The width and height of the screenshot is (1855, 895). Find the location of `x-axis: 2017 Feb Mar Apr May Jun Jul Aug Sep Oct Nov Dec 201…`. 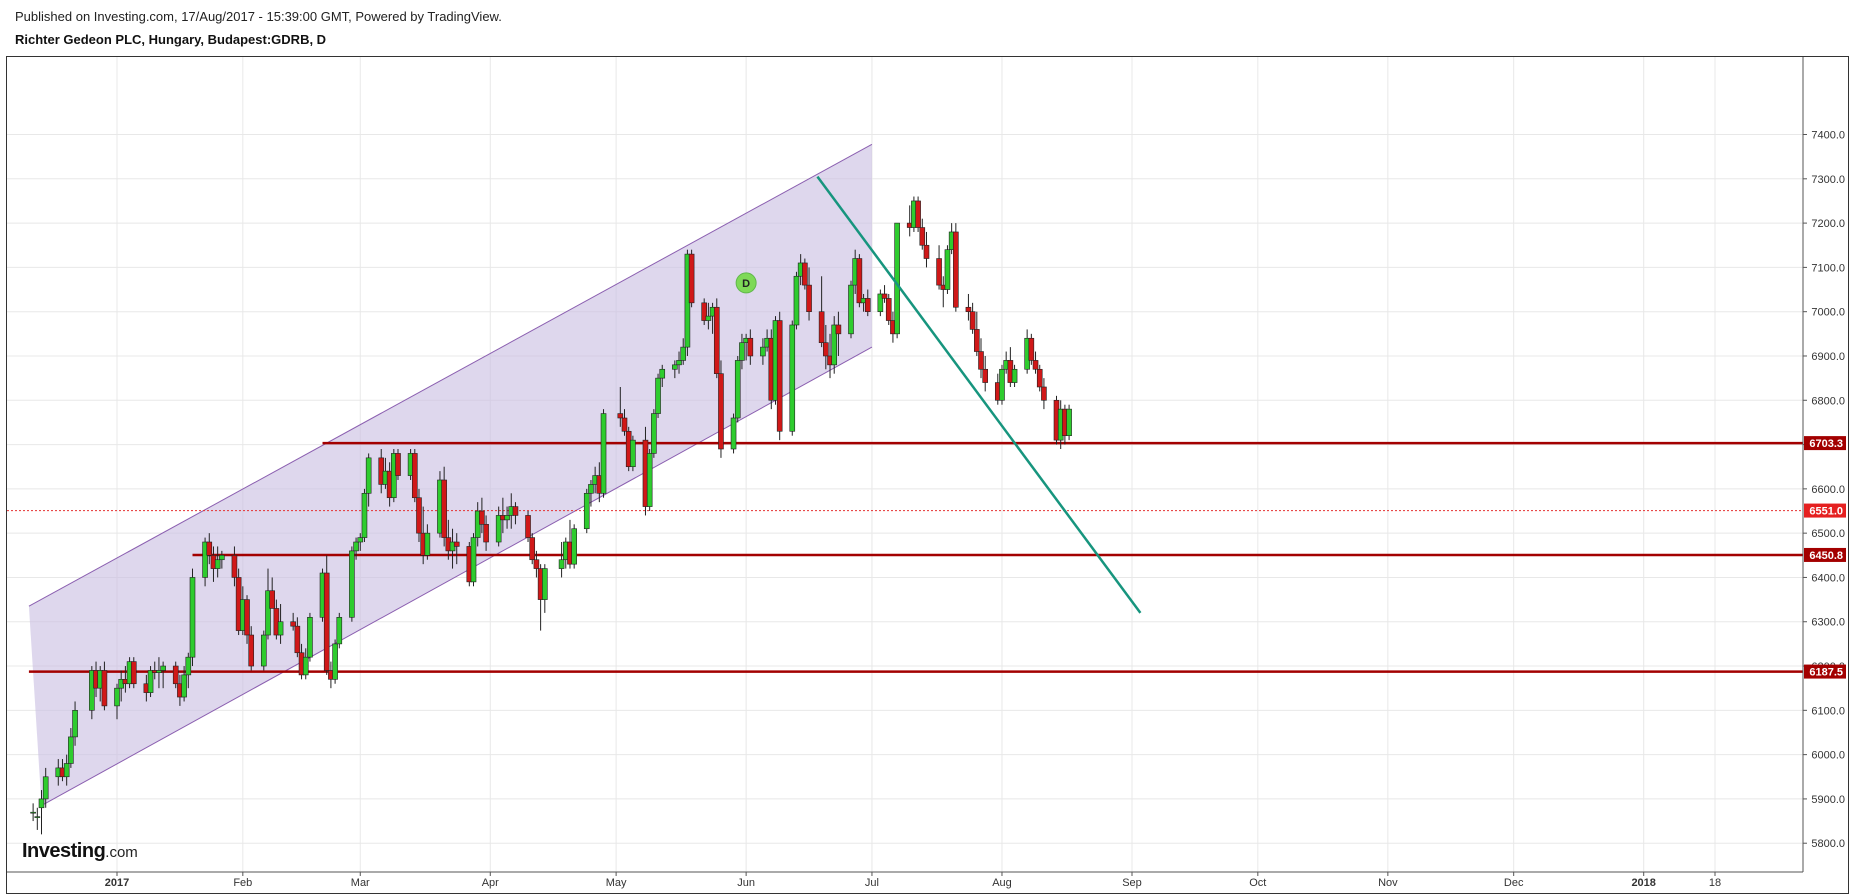

x-axis: 2017 Feb Mar Apr May Jun Jul Aug Sep Oct Nov Dec 201… is located at coordinates (905, 880).